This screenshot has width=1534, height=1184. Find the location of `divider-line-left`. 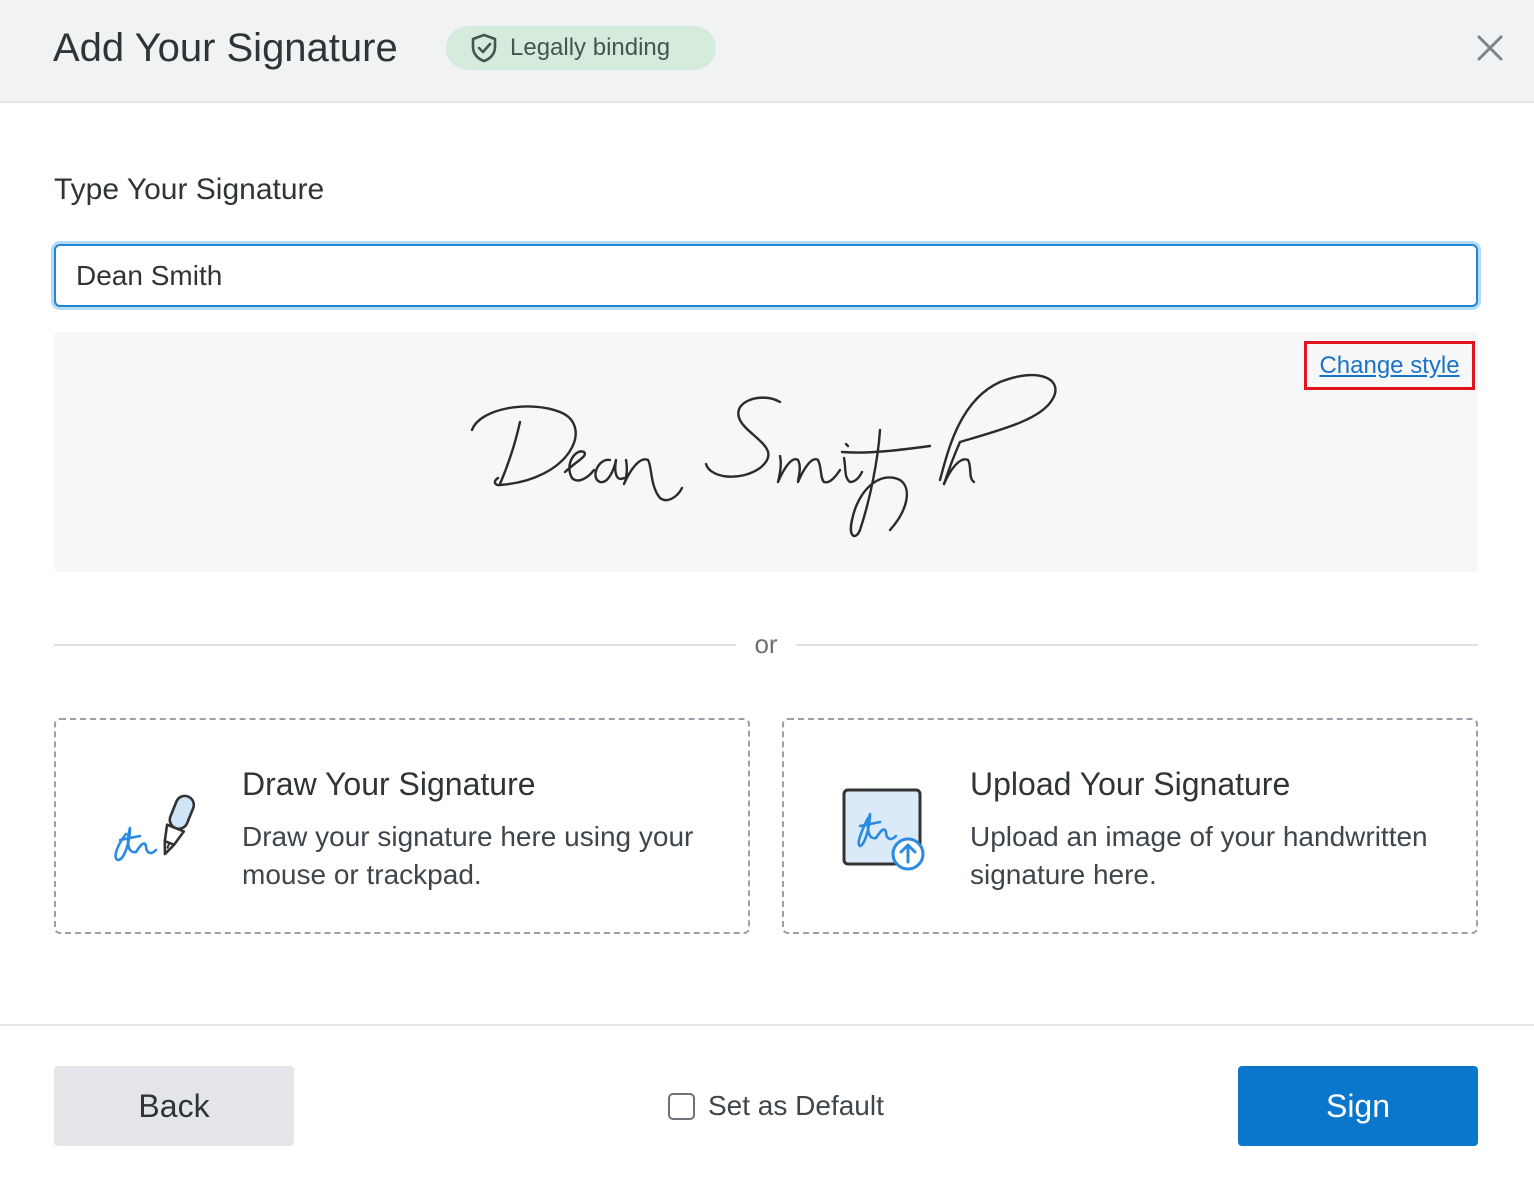

divider-line-left is located at coordinates (395, 645).